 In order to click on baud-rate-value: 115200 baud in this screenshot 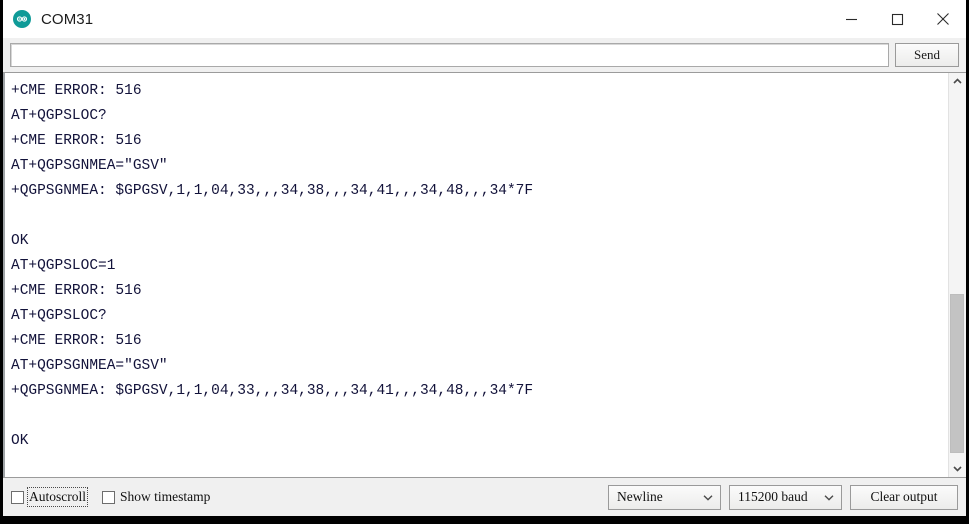, I will do `click(773, 496)`.